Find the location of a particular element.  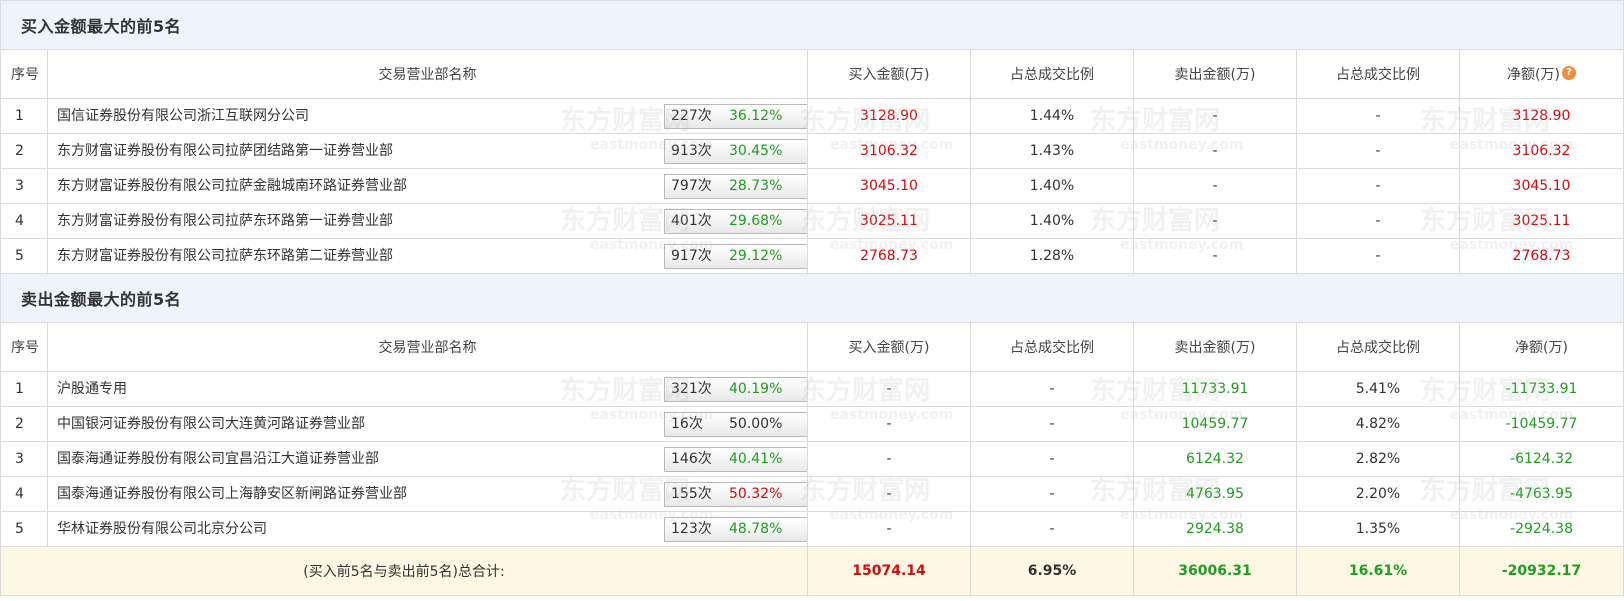

total-buy: 15074.14 is located at coordinates (889, 571).